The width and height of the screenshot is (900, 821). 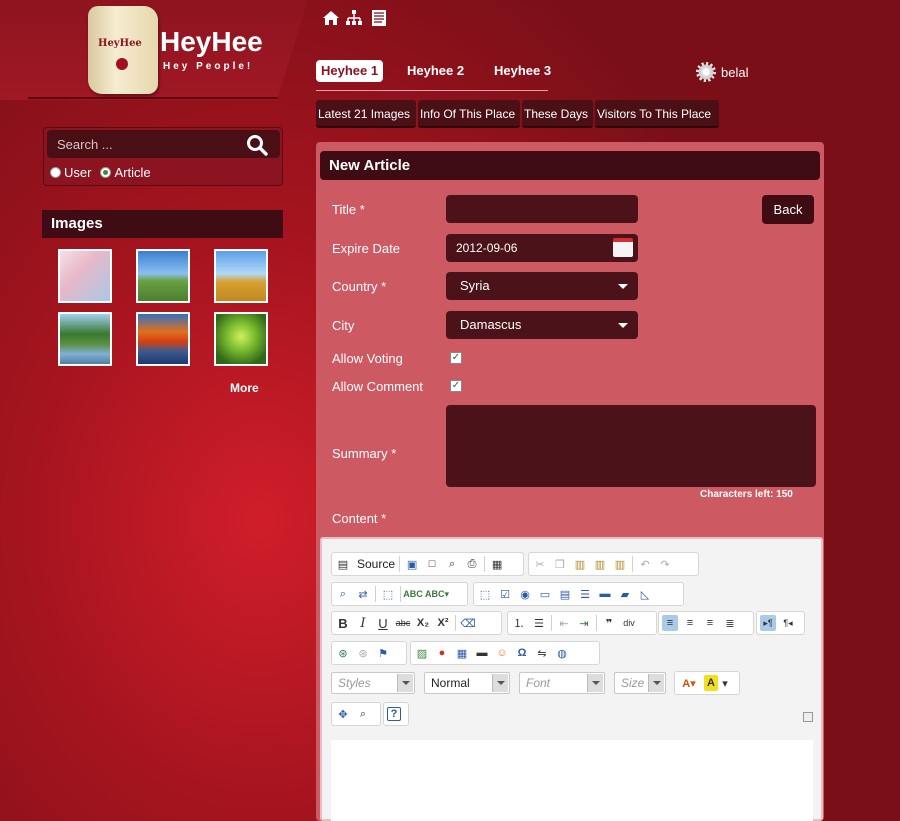 What do you see at coordinates (645, 594) in the screenshot?
I see `hidden-field-icon: ◺` at bounding box center [645, 594].